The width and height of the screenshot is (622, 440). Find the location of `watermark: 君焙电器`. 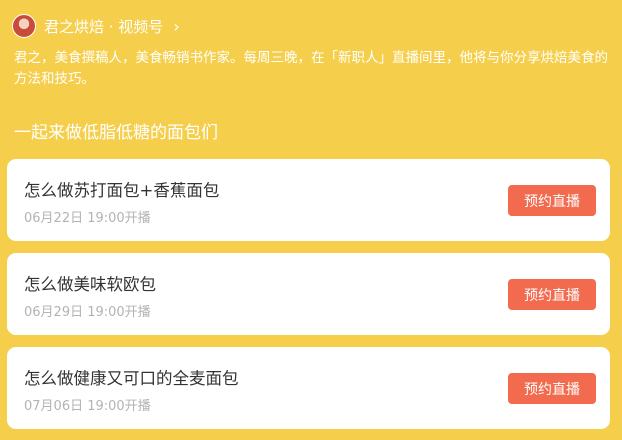

watermark: 君焙电器 is located at coordinates (564, 420).